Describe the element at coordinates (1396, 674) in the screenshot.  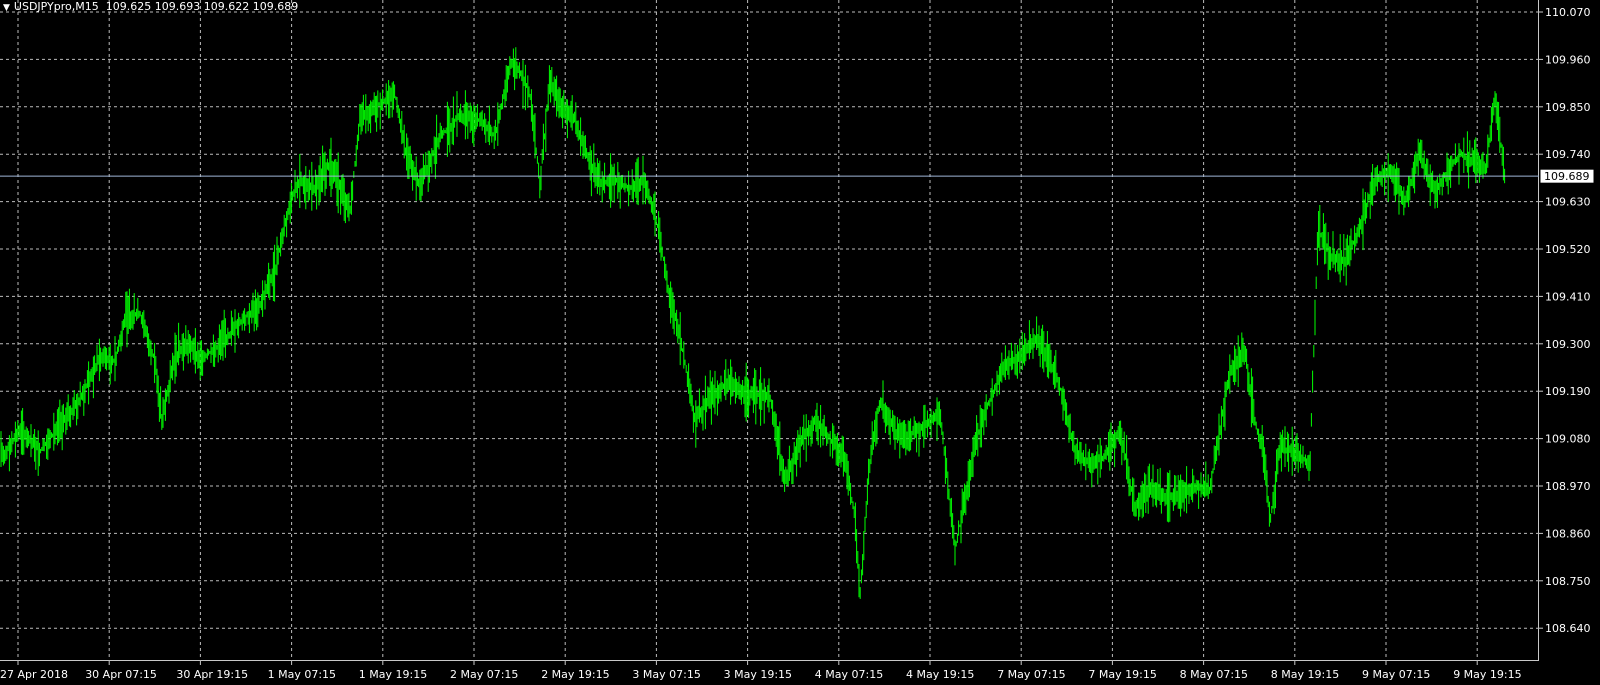
I see `time-tick-label: 9 May 07:15` at that location.